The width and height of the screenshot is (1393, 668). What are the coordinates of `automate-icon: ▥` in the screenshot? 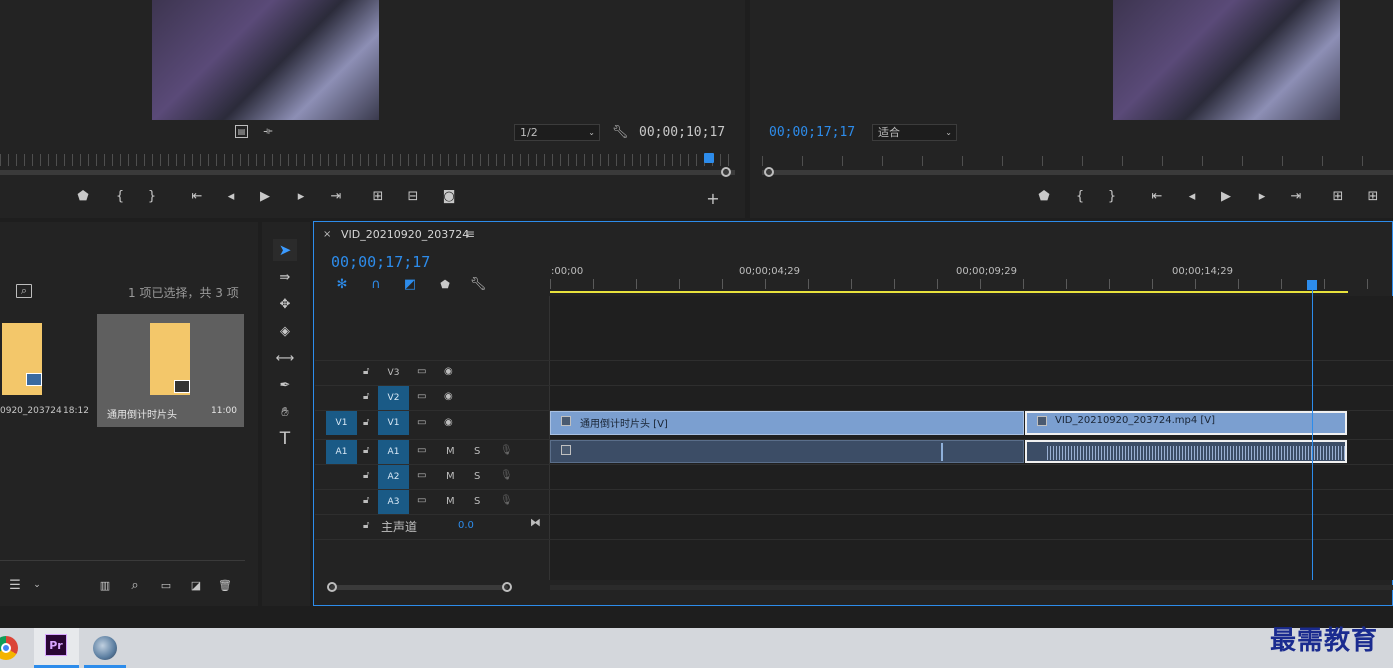 It's located at (105, 585).